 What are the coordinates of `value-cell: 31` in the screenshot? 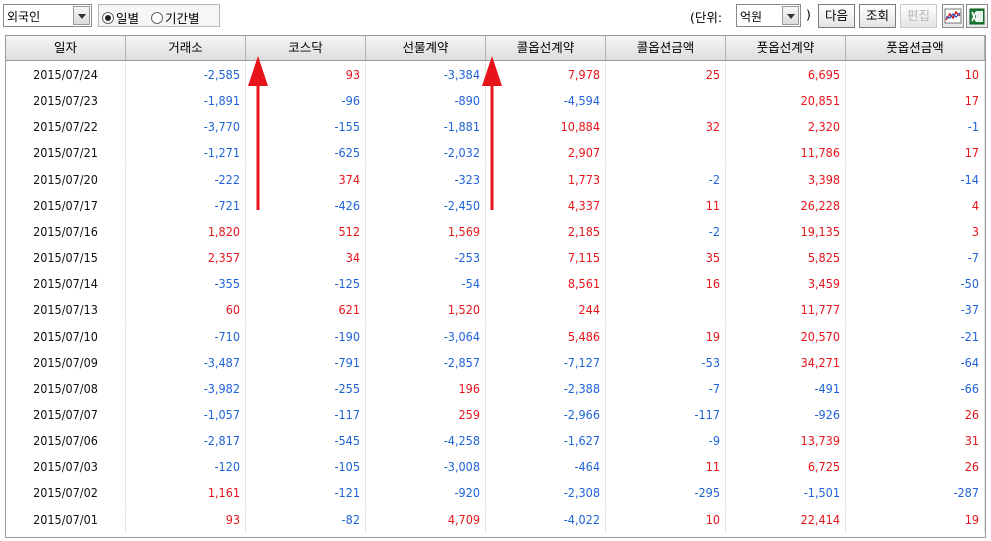 It's located at (915, 441).